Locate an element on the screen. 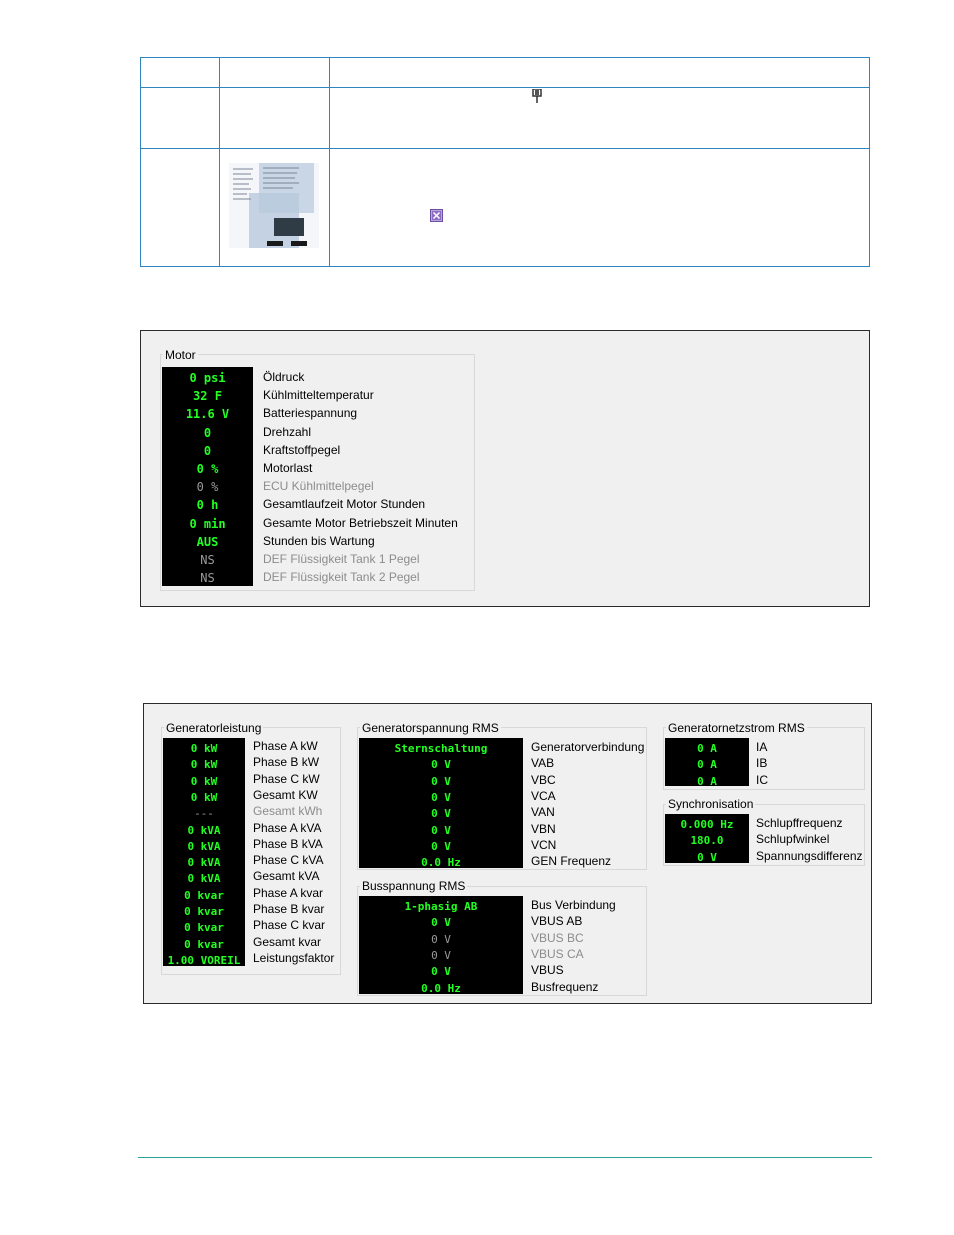 Image resolution: width=954 pixels, height=1235 pixels. synchronisation-lcd: 0.000 Hz 180.0 0 V is located at coordinates (707, 839).